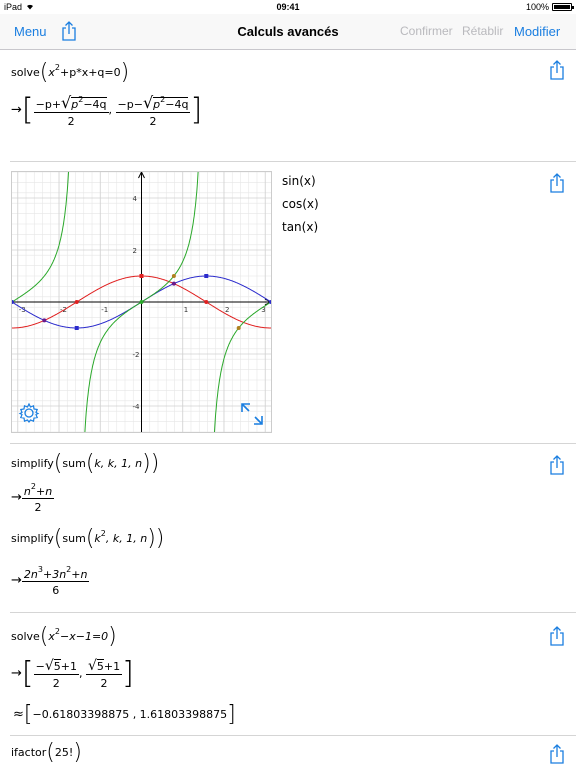  I want to click on num-b: +3n, so click(54, 574).